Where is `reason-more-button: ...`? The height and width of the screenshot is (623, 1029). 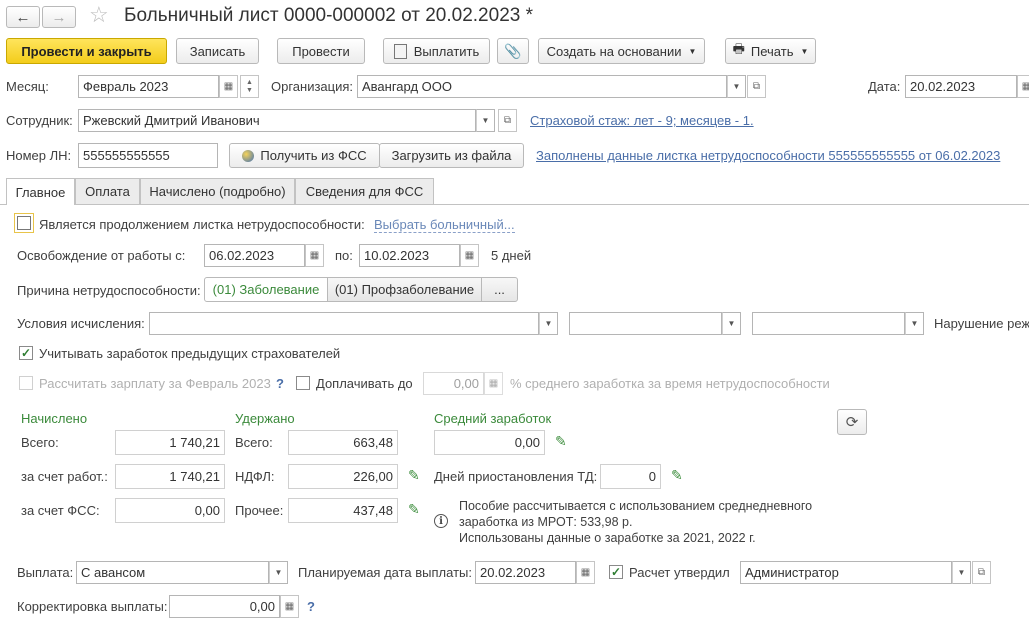 reason-more-button: ... is located at coordinates (499, 289).